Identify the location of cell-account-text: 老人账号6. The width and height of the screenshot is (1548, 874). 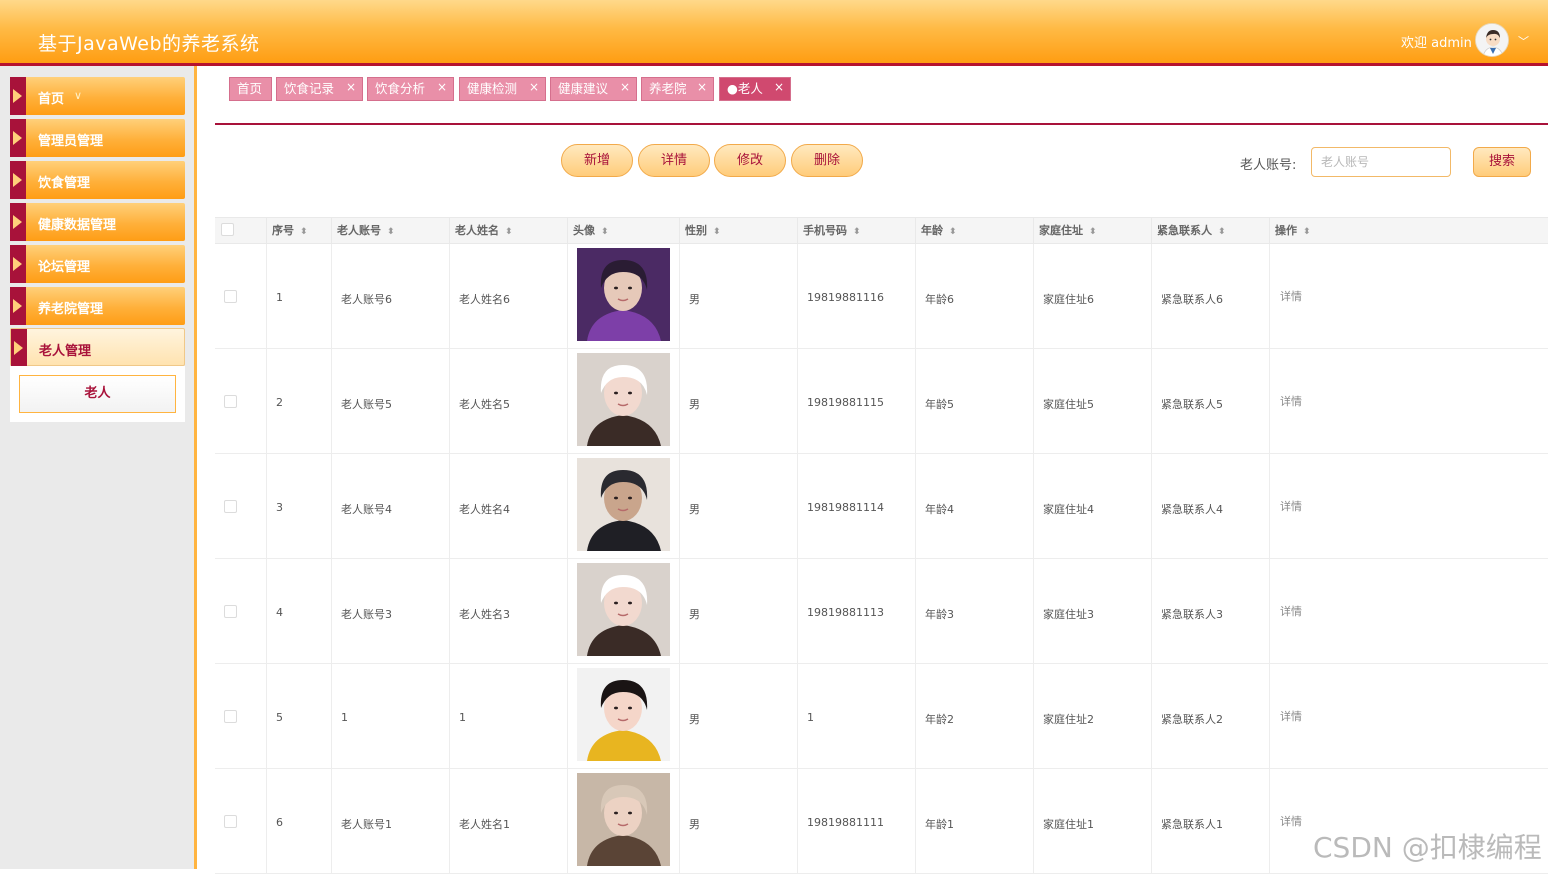
(366, 299).